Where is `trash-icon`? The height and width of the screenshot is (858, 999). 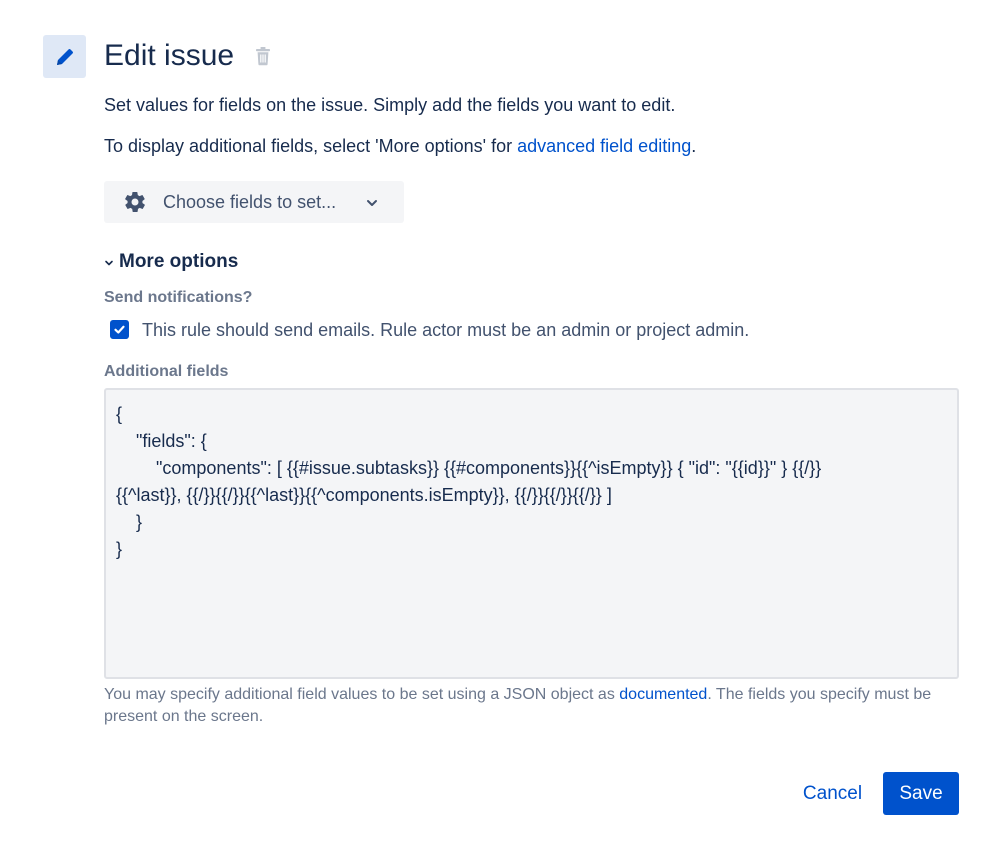
trash-icon is located at coordinates (263, 56).